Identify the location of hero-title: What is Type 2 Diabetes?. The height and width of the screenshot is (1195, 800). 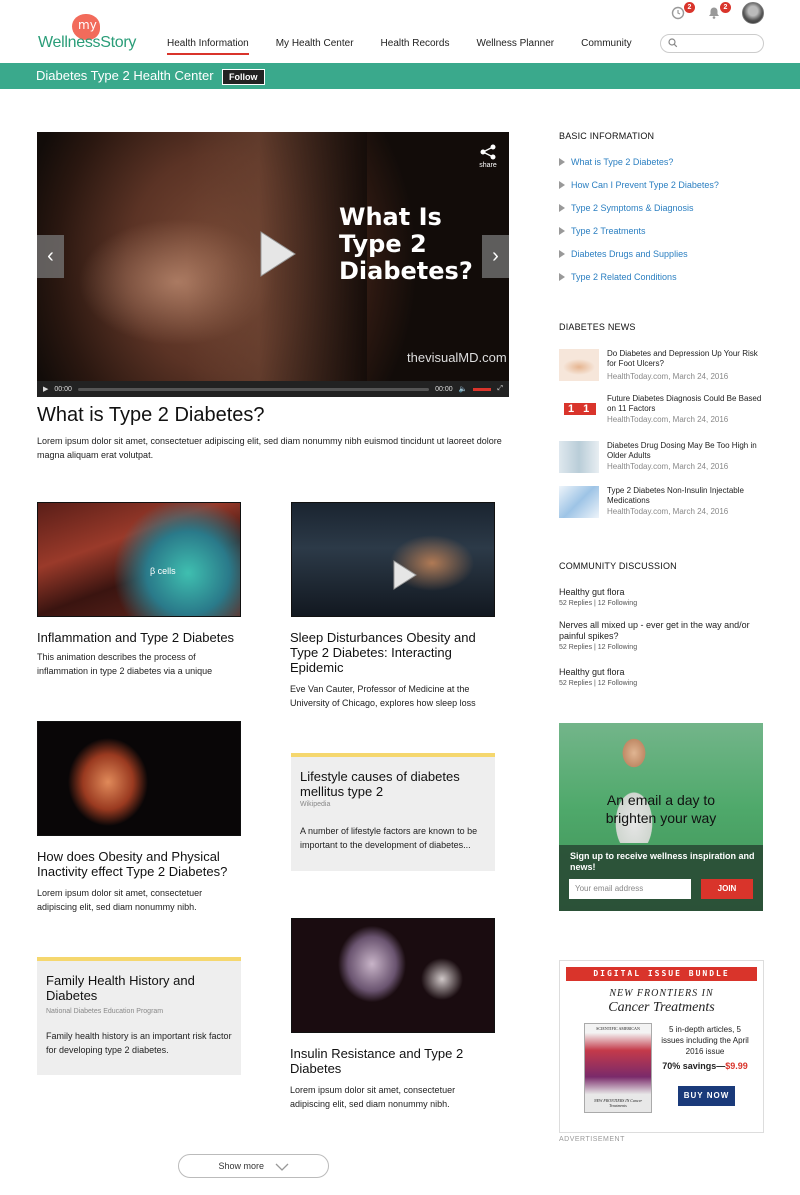
(151, 415).